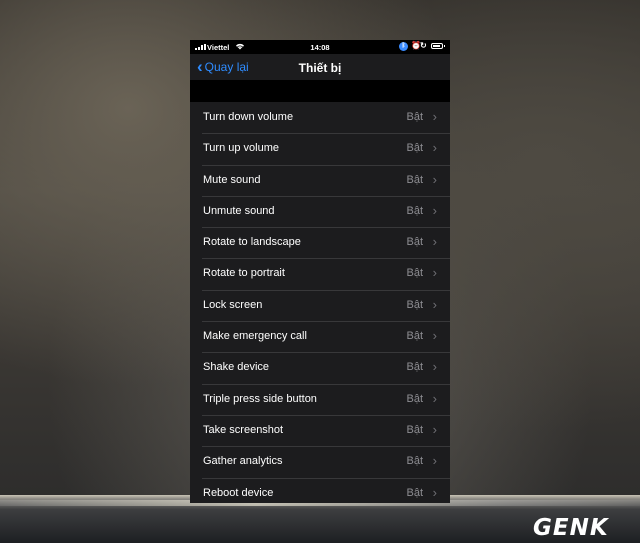 The width and height of the screenshot is (640, 543). I want to click on list-item-label: Turn down volume, so click(248, 117).